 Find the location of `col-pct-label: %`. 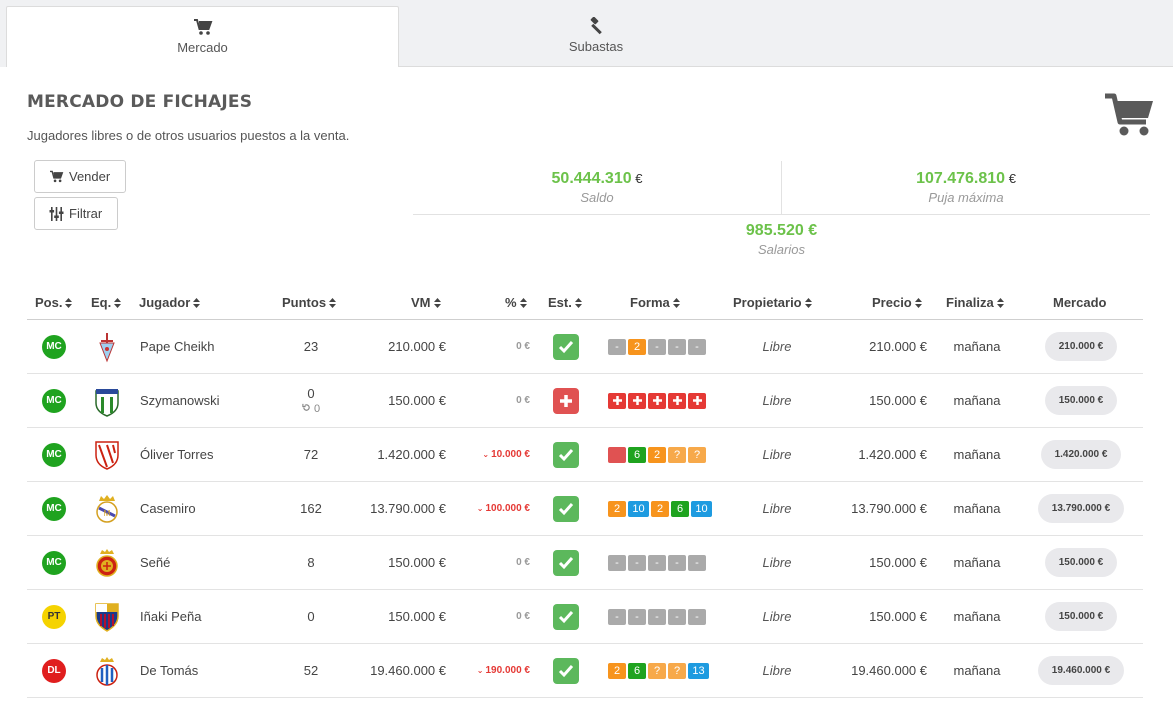

col-pct-label: % is located at coordinates (511, 302).